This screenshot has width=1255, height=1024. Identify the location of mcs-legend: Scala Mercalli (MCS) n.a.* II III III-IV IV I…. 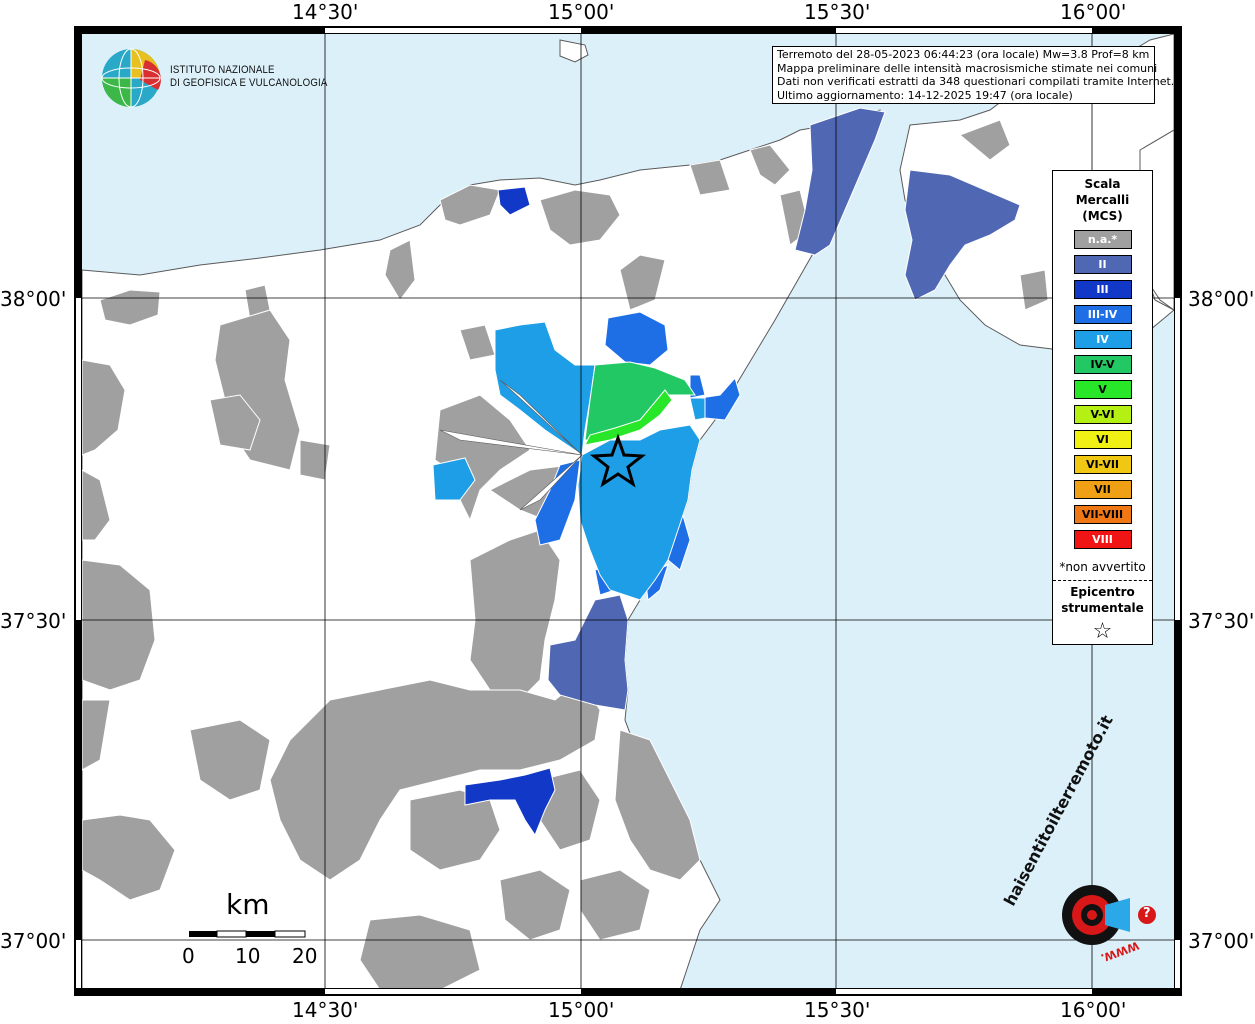
(1102, 407).